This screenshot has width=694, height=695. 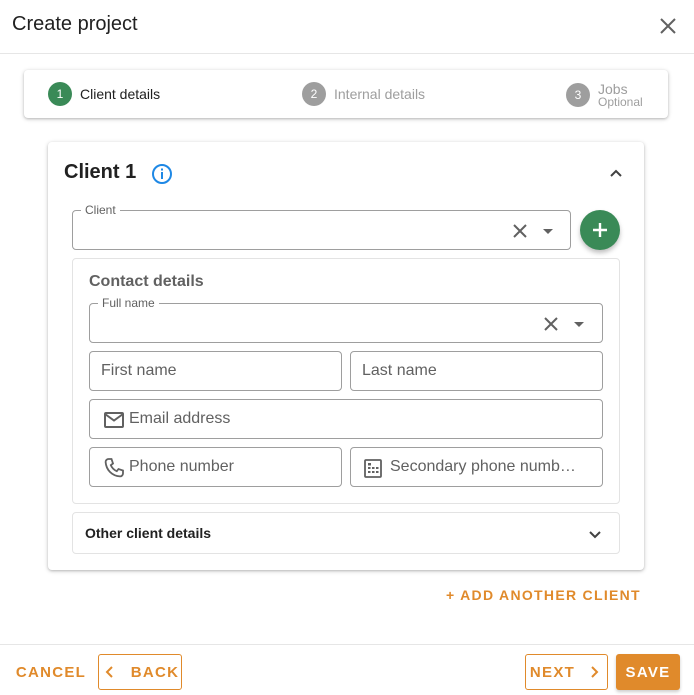 What do you see at coordinates (51, 672) in the screenshot?
I see `cancel-button: CANCEL` at bounding box center [51, 672].